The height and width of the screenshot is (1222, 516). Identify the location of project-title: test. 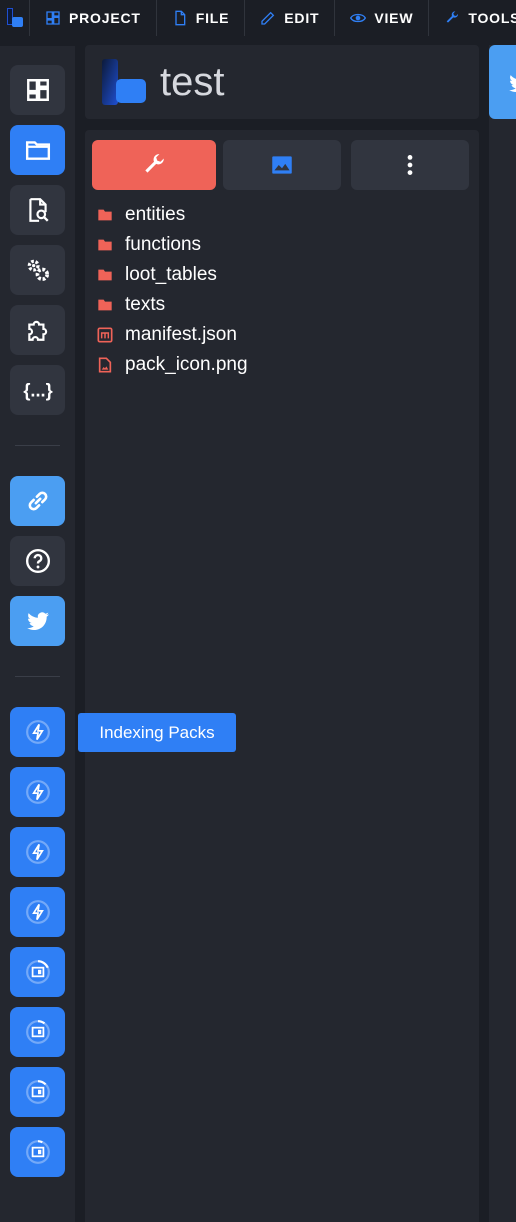
(192, 82).